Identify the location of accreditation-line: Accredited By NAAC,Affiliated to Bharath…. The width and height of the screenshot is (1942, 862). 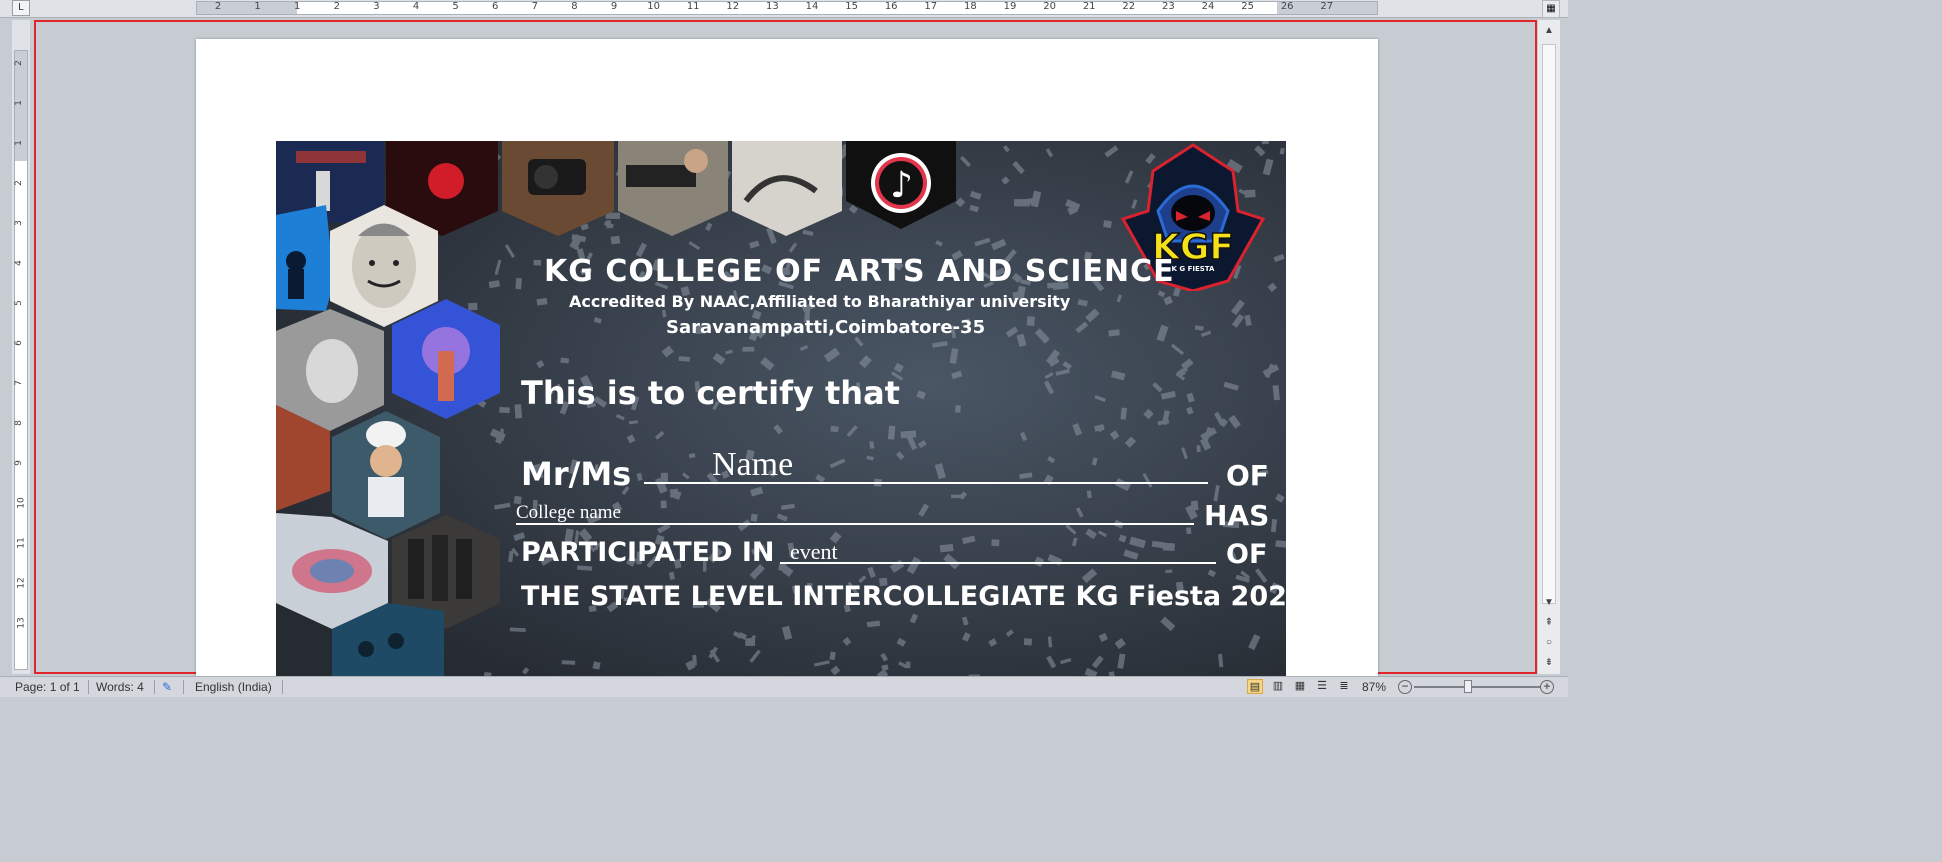
(820, 301).